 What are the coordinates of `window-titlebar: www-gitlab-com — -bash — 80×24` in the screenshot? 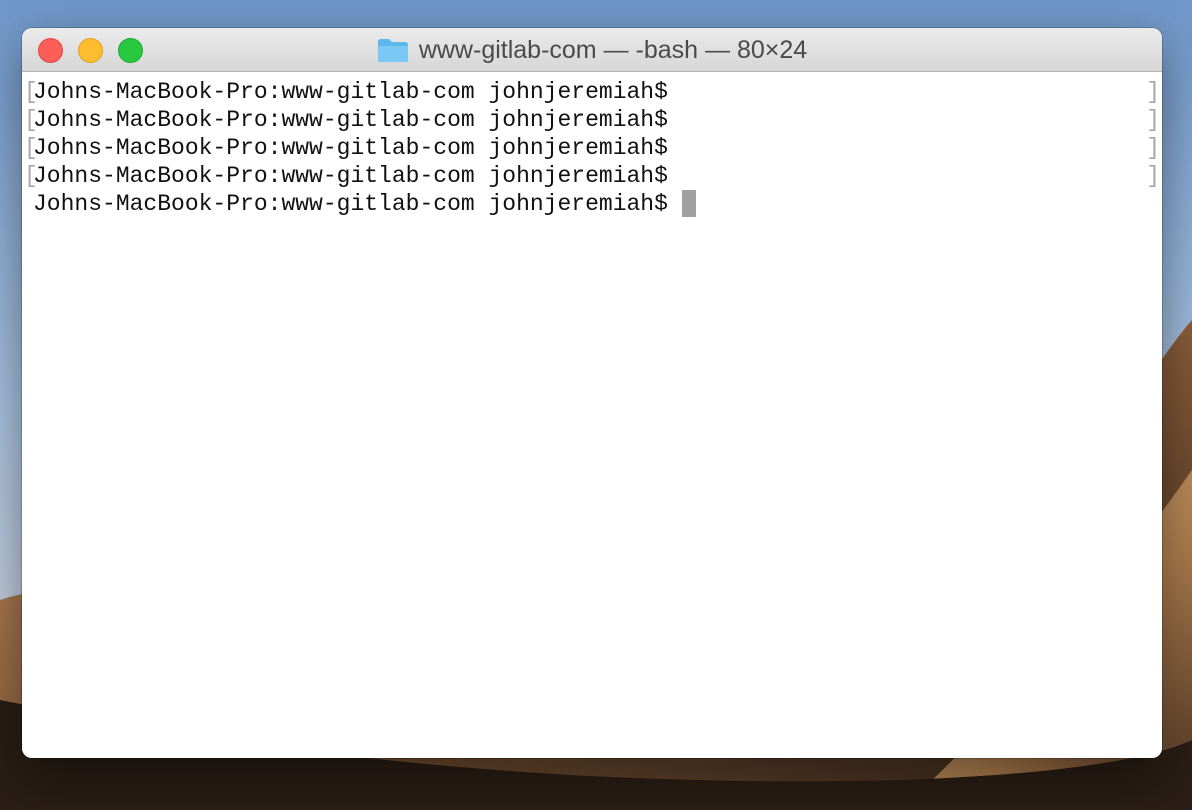 It's located at (592, 50).